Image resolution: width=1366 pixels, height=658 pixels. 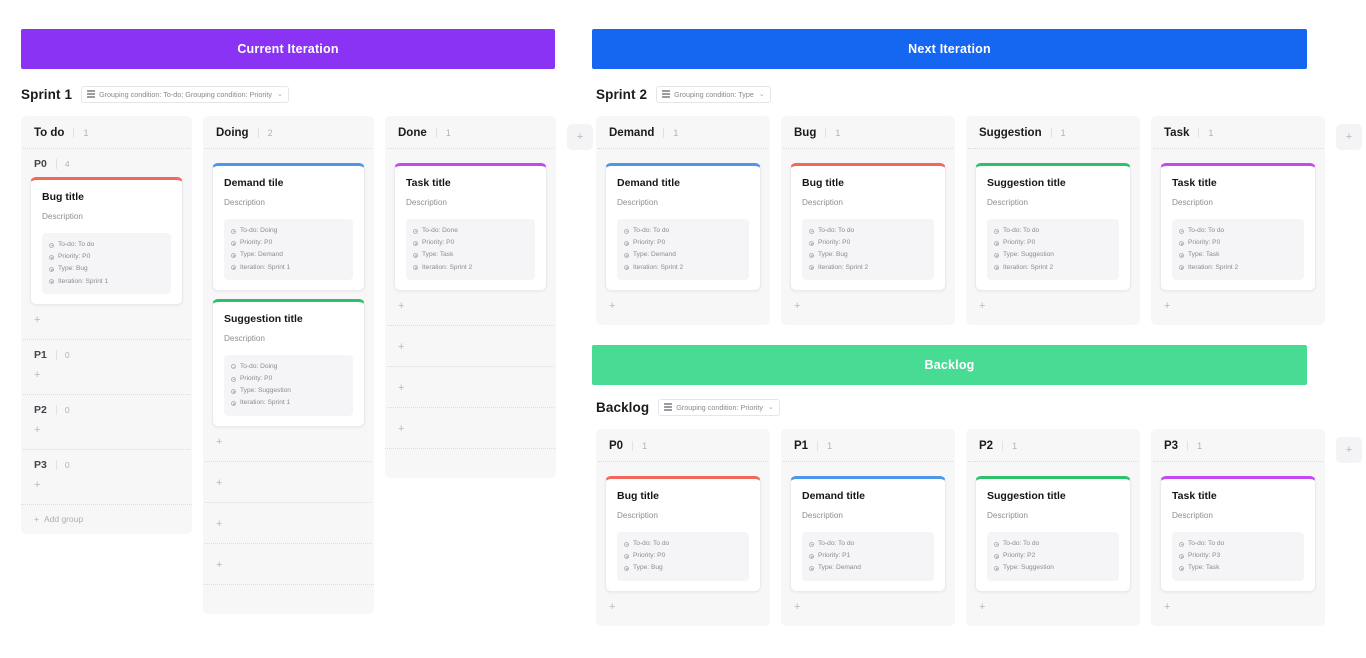 I want to click on section-header: Backlog Grouping condition: Priority ⌄, so click(x=968, y=407).